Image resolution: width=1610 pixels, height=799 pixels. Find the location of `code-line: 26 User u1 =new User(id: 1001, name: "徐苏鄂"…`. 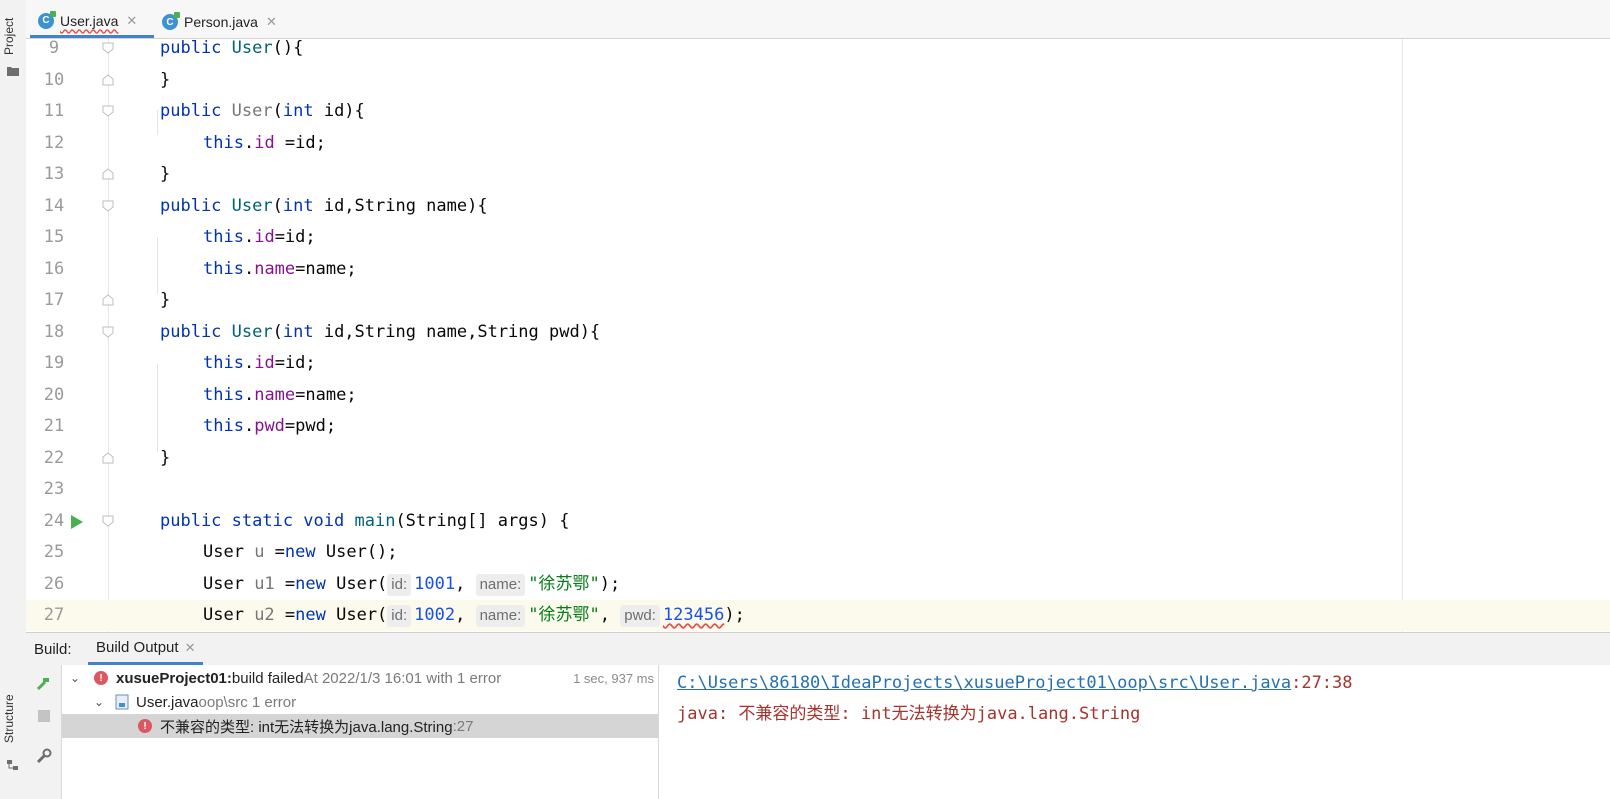

code-line: 26 User u1 =new User(id: 1001, name: "徐苏鄂"… is located at coordinates (818, 584).